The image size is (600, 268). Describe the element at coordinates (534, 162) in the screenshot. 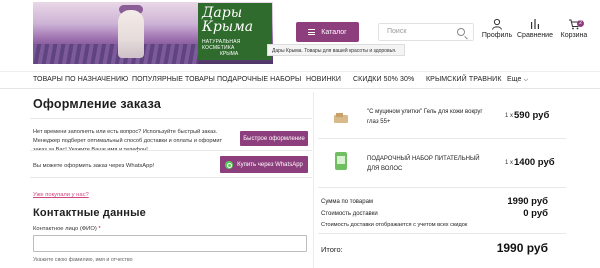

I see `cart-item-price: 1400 руб` at that location.